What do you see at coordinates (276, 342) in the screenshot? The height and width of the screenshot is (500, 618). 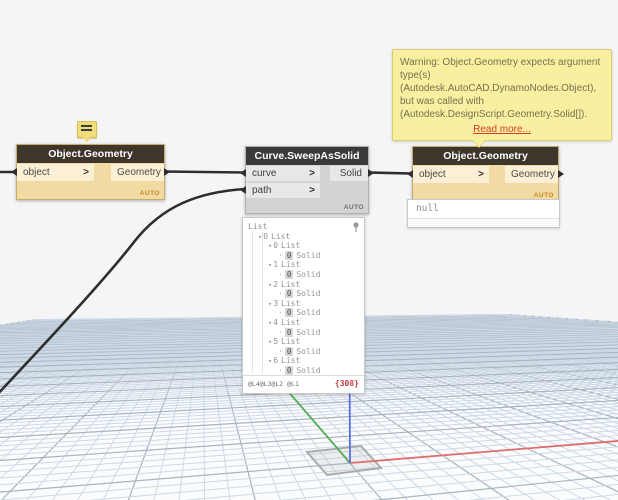 I see `list-index: 5` at bounding box center [276, 342].